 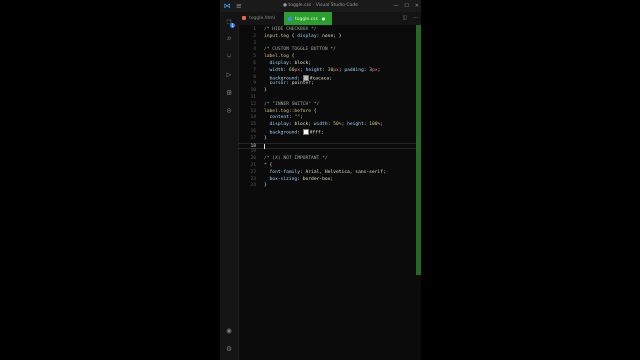 What do you see at coordinates (254, 63) in the screenshot?
I see `line-number: 6` at bounding box center [254, 63].